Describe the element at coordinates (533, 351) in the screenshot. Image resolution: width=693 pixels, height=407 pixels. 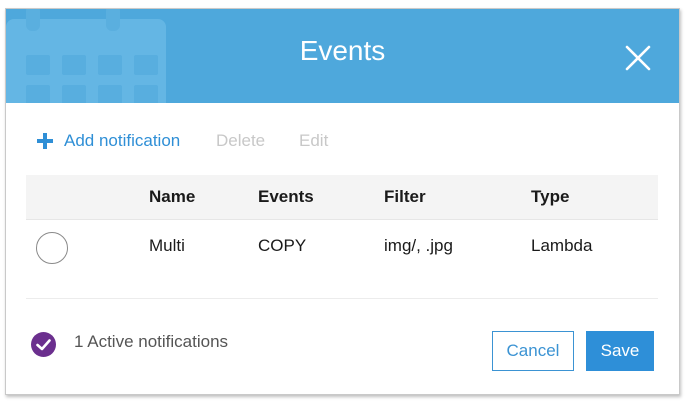
I see `cancel-button: Cancel` at that location.